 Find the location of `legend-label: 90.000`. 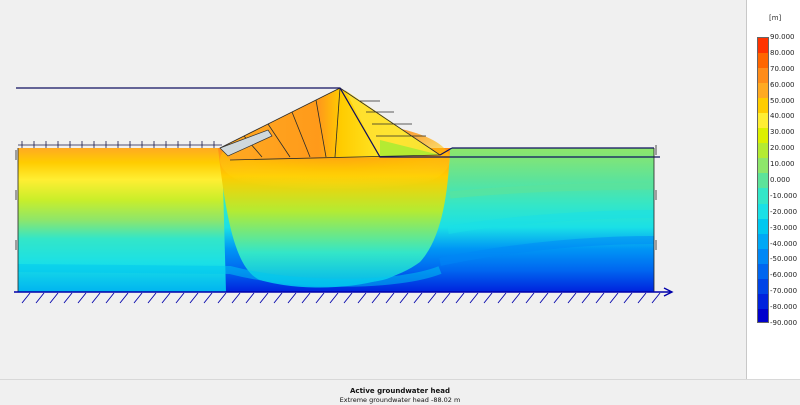

legend-label: 90.000 is located at coordinates (782, 37).